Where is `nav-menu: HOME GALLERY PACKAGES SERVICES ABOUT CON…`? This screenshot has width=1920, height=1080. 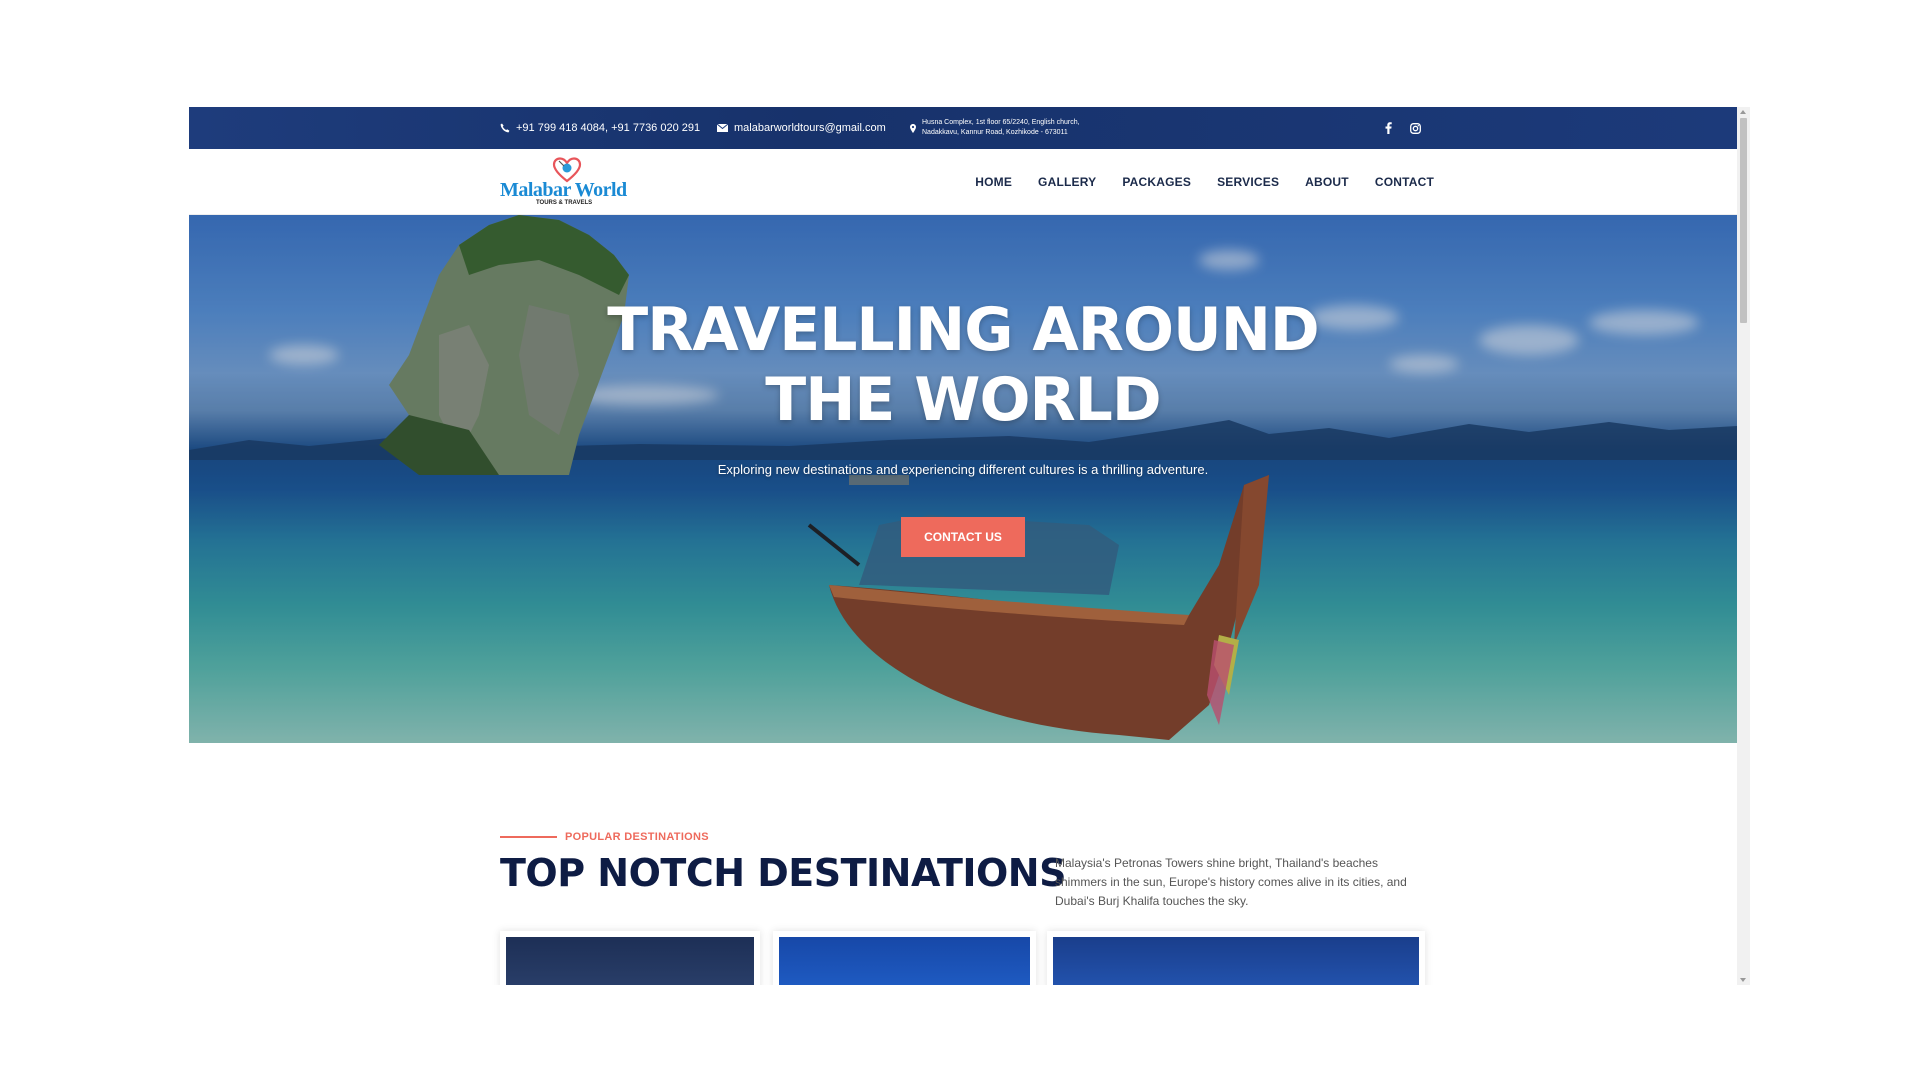
nav-menu: HOME GALLERY PACKAGES SERVICES ABOUT CON… is located at coordinates (1204, 181).